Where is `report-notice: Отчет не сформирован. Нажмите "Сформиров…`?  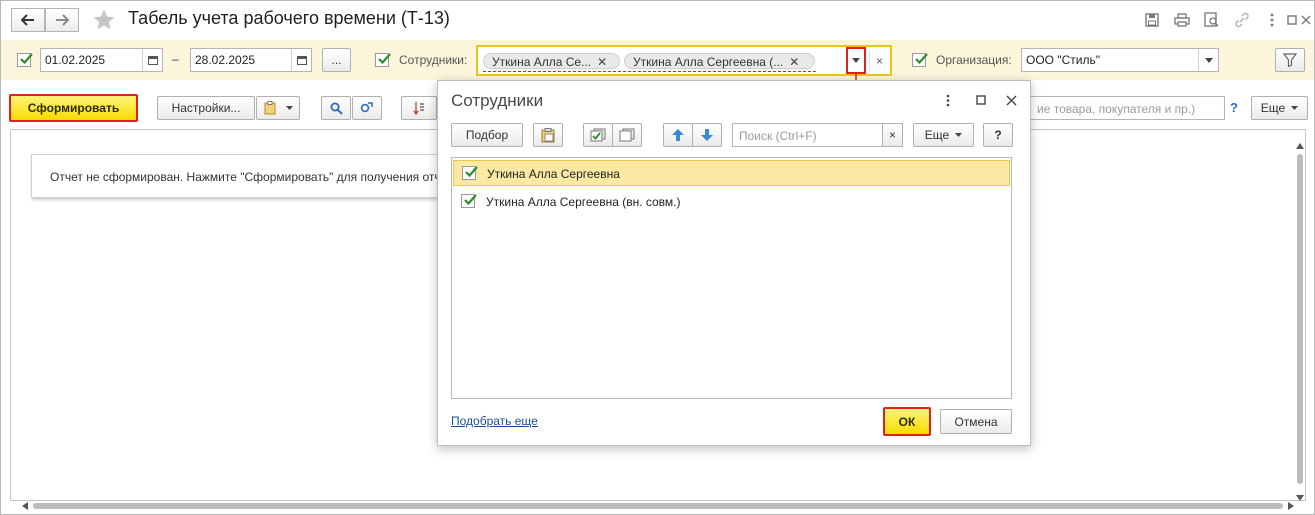
report-notice: Отчет не сформирован. Нажмите "Сформиров… is located at coordinates (241, 176).